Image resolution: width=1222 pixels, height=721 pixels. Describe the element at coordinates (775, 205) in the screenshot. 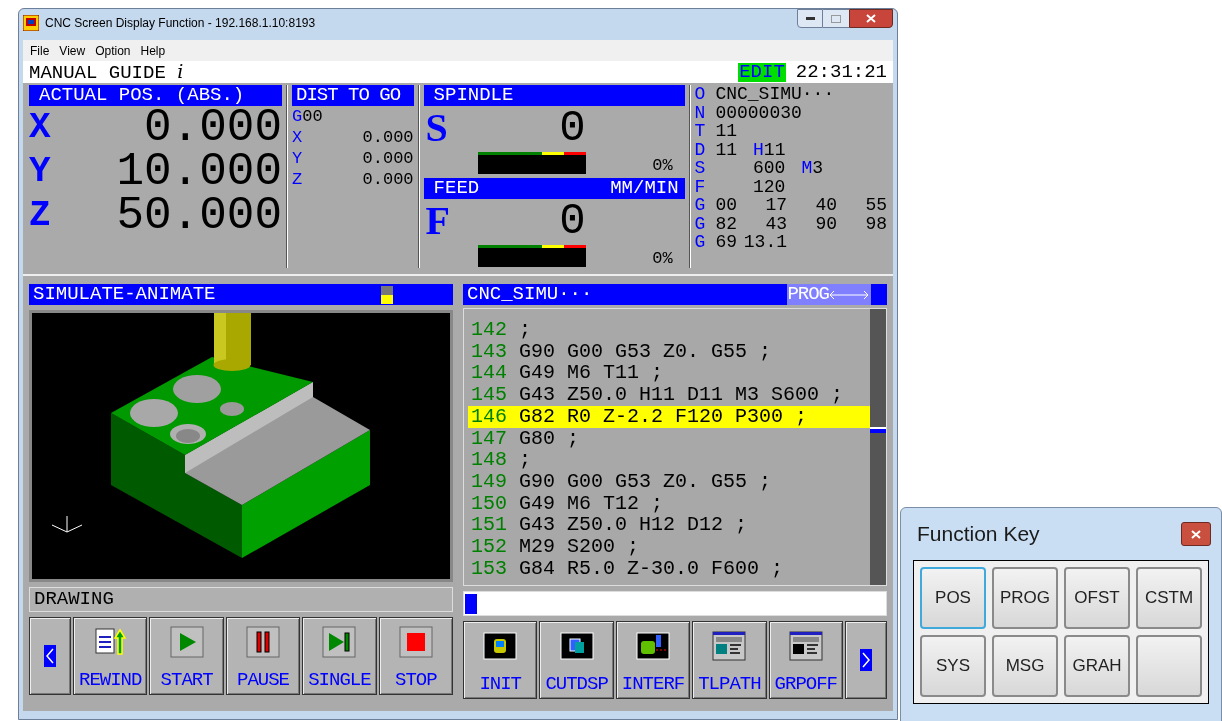

I see `modal-value: 17` at that location.